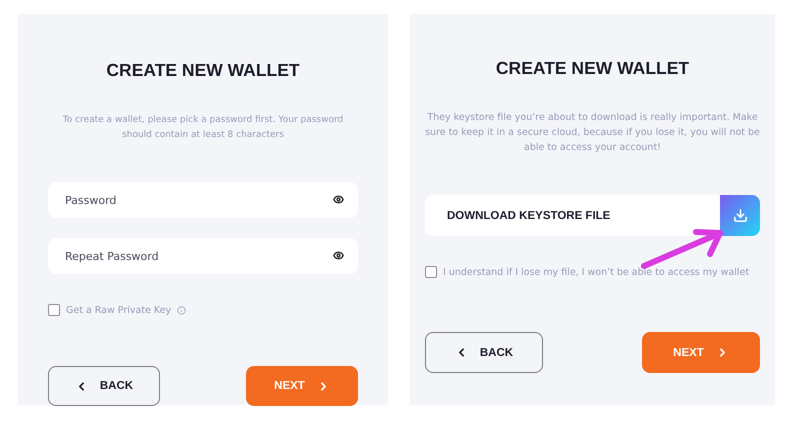 This screenshot has height=426, width=800. What do you see at coordinates (596, 272) in the screenshot?
I see `checkbox-label: I understand if I lose my file, I won’t be able to access my wallet` at bounding box center [596, 272].